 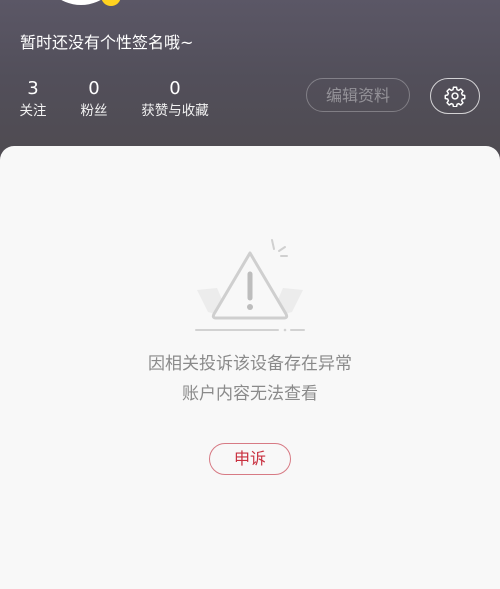 I want to click on stat-fans-count: 0, so click(x=94, y=88).